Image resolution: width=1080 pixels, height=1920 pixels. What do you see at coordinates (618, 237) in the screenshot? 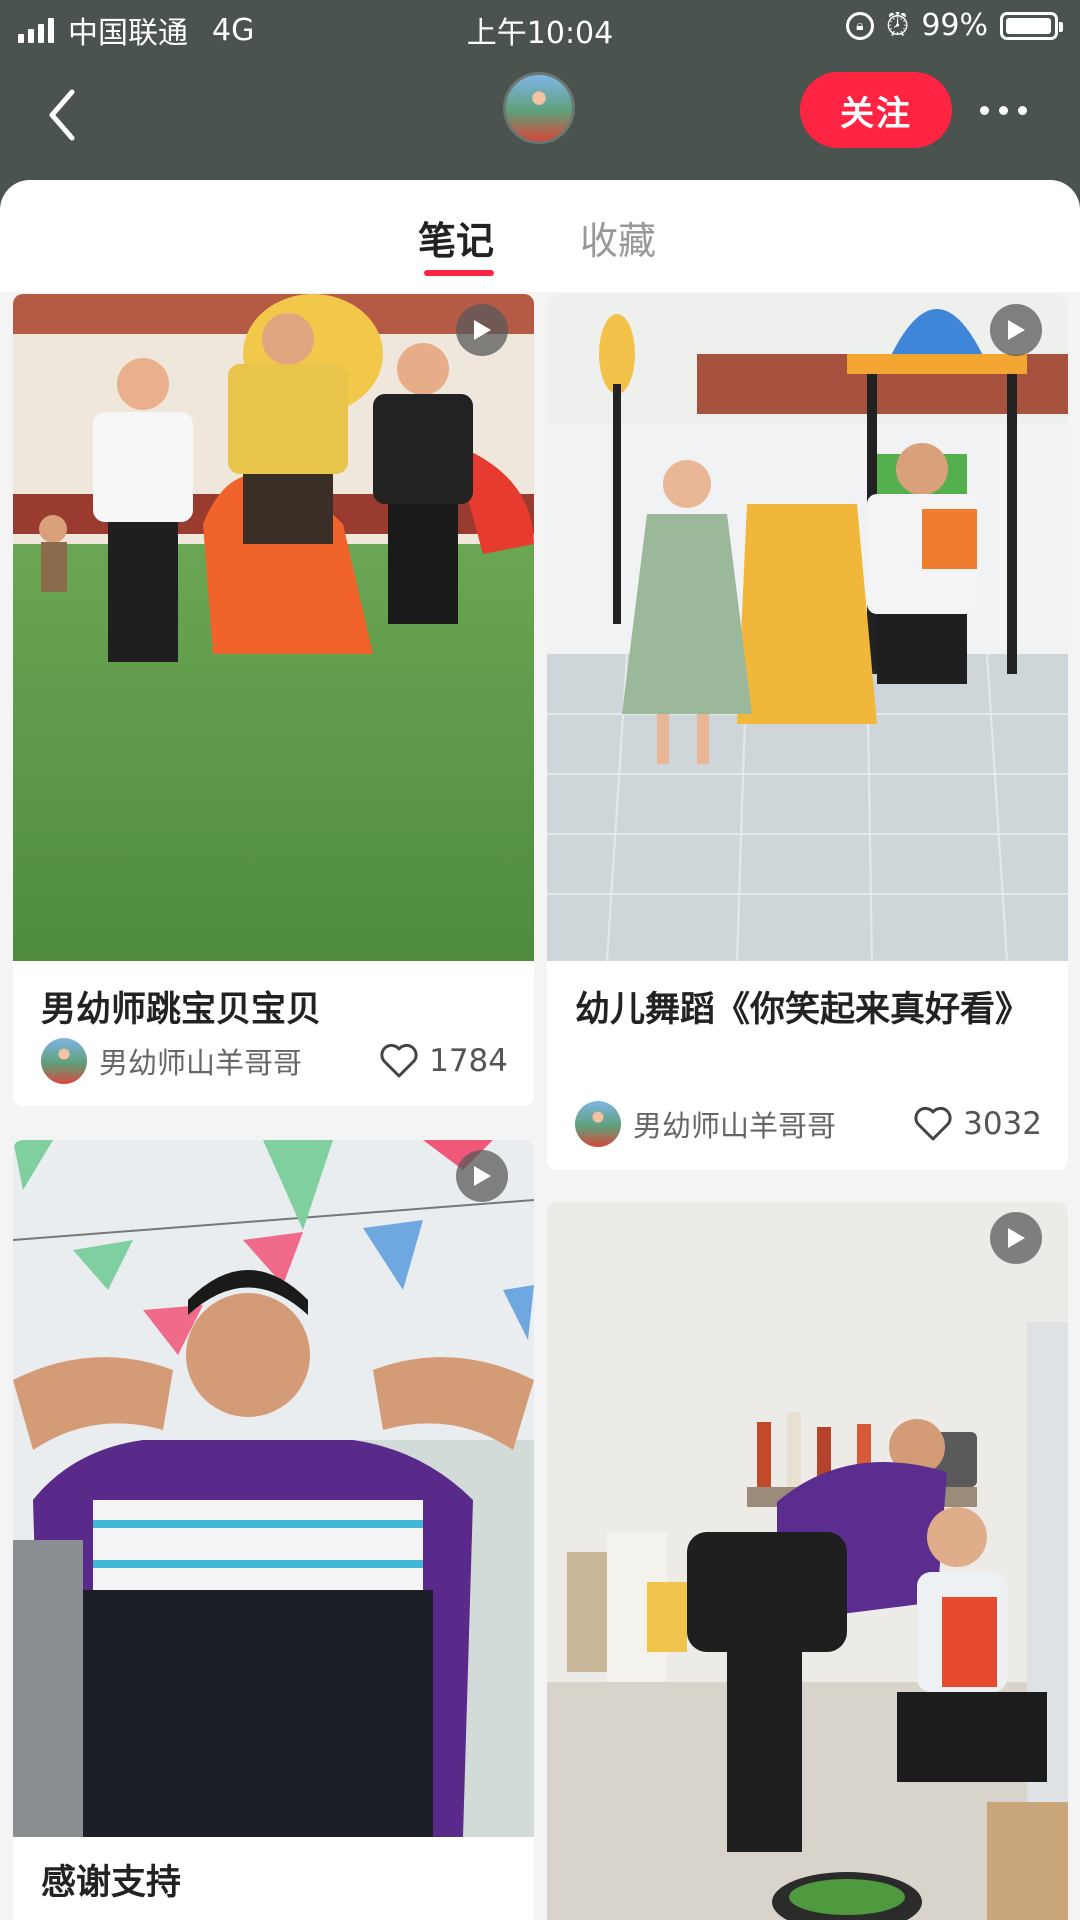
I see `tab-collections: 收藏` at bounding box center [618, 237].